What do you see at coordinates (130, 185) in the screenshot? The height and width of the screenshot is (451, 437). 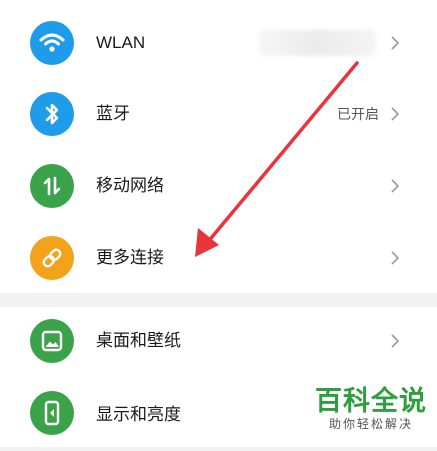 I see `settings-row-label: 移动网络` at bounding box center [130, 185].